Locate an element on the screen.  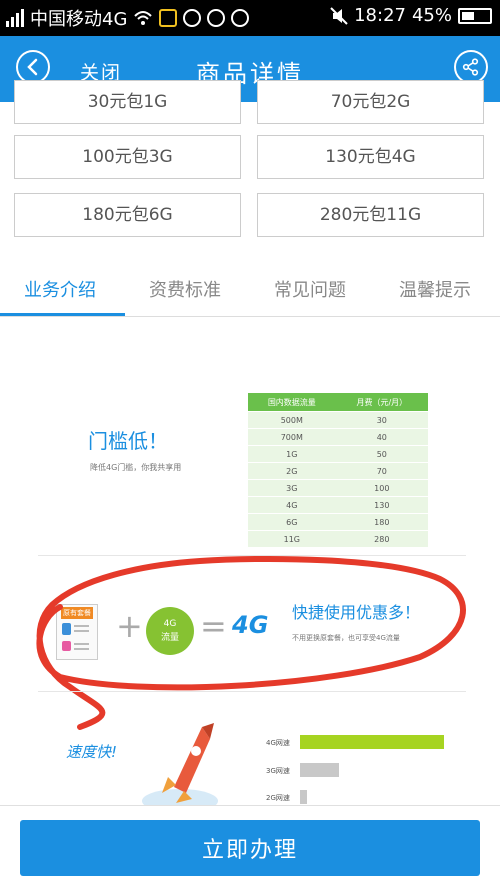
active-tab-indicator is located at coordinates (62, 314).